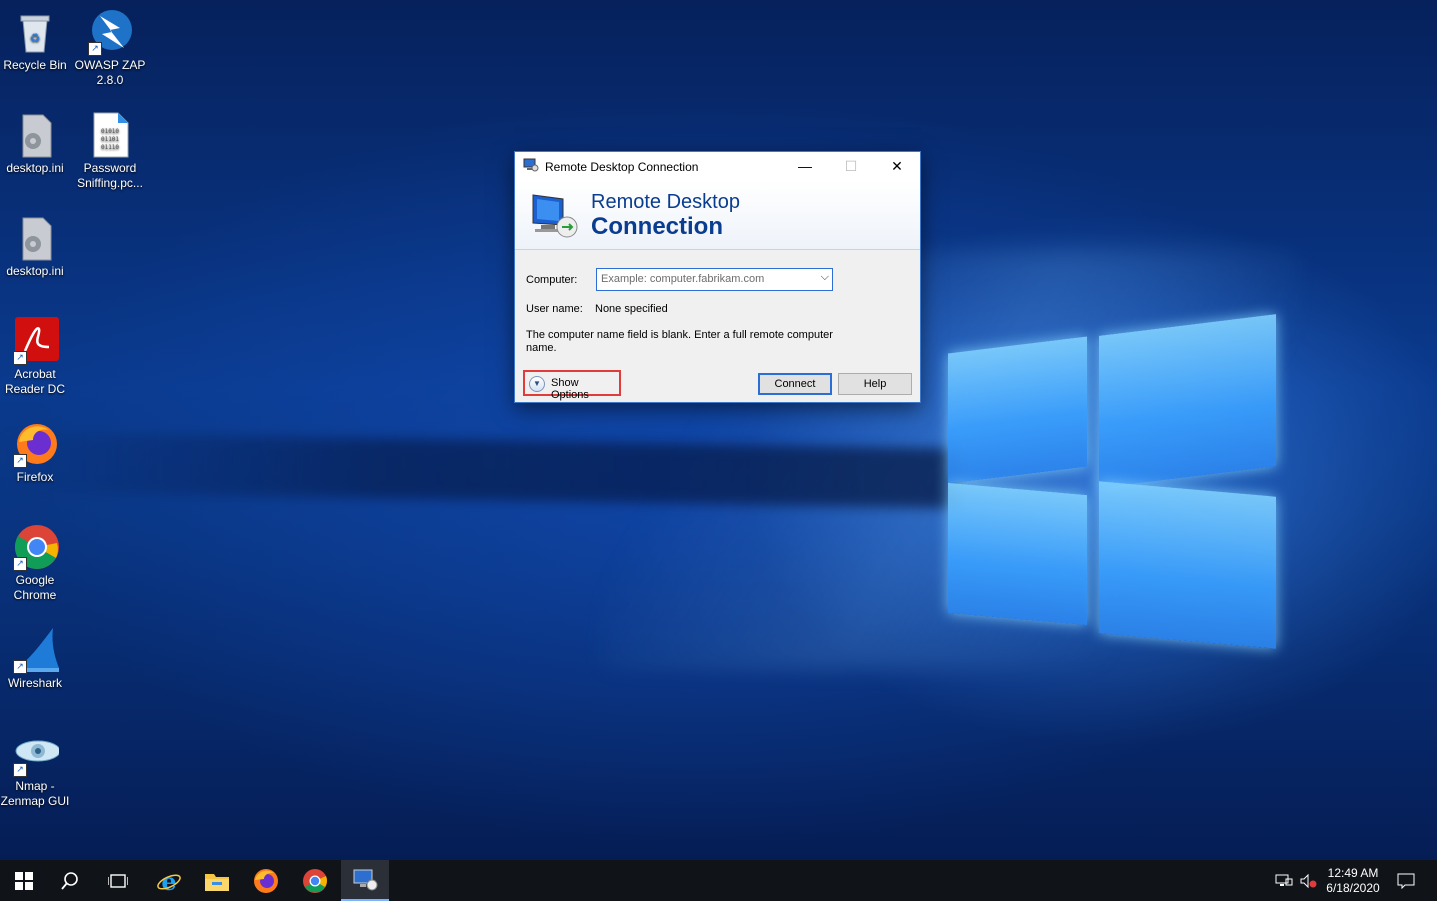 Image resolution: width=1437 pixels, height=901 pixels. Describe the element at coordinates (35, 444) in the screenshot. I see `firefox-icon: ↗` at that location.